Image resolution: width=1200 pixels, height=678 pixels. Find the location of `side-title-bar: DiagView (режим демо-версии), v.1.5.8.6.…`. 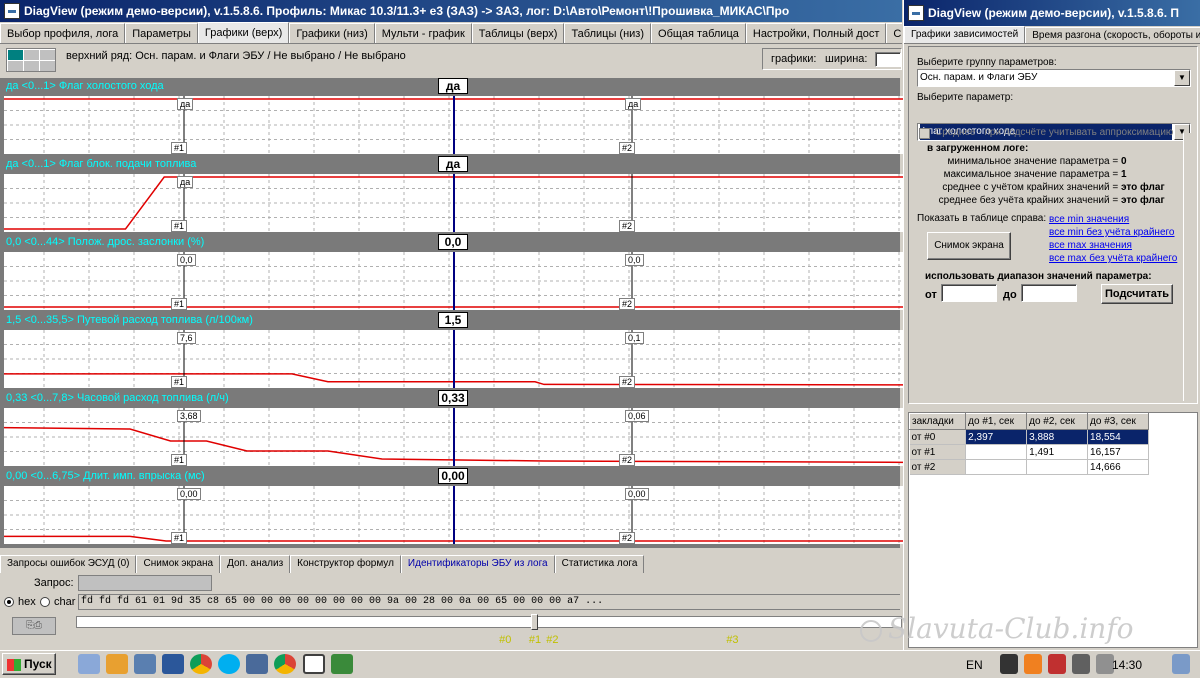

side-title-bar: DiagView (режим демо-версии), v.1.5.8.6.… is located at coordinates (1052, 13).